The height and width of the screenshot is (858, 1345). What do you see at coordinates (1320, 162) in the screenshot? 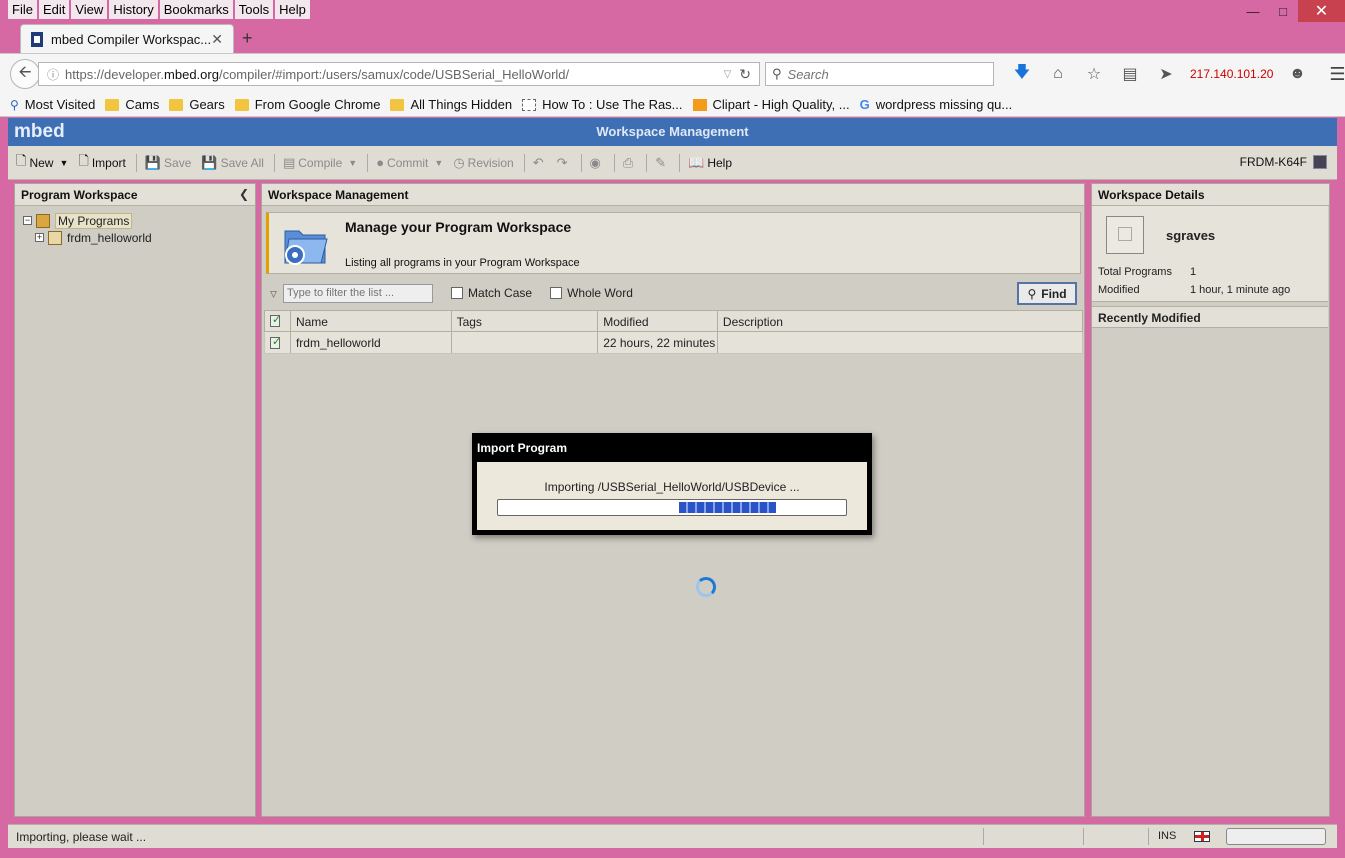
I see `board-icon` at bounding box center [1320, 162].